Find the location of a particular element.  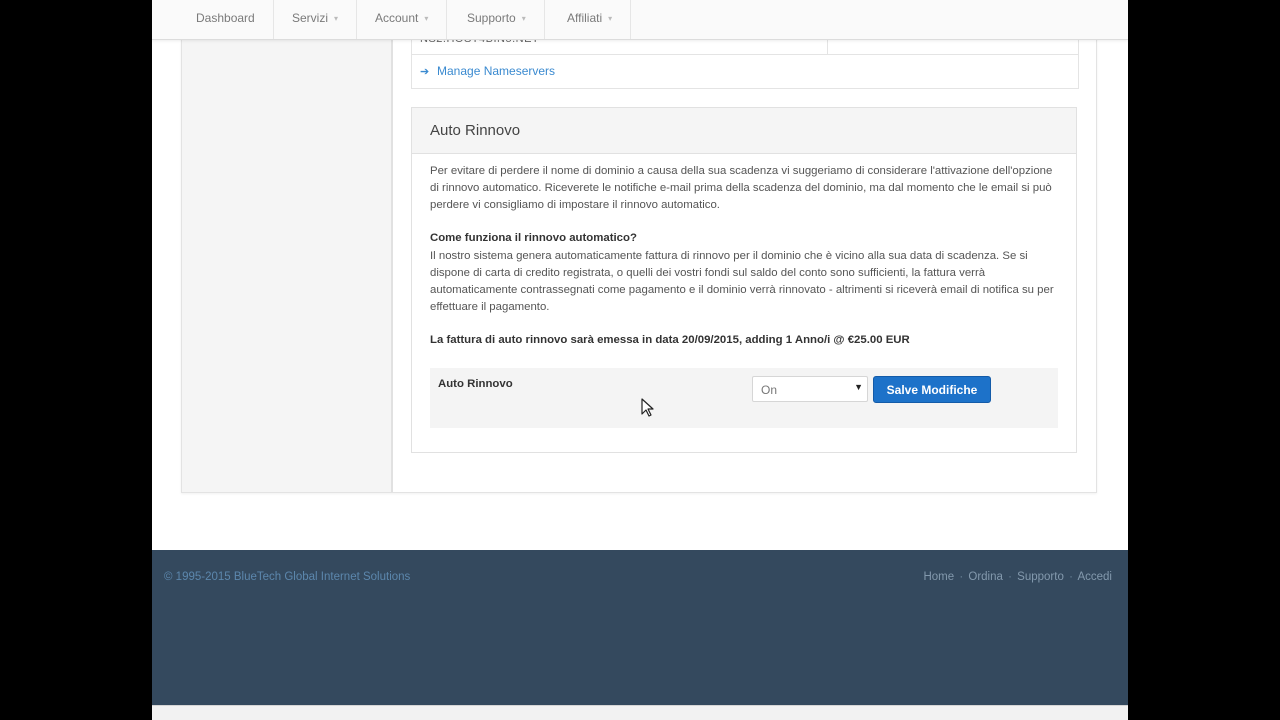

chevron-down-icon: ▼ is located at coordinates (858, 387).